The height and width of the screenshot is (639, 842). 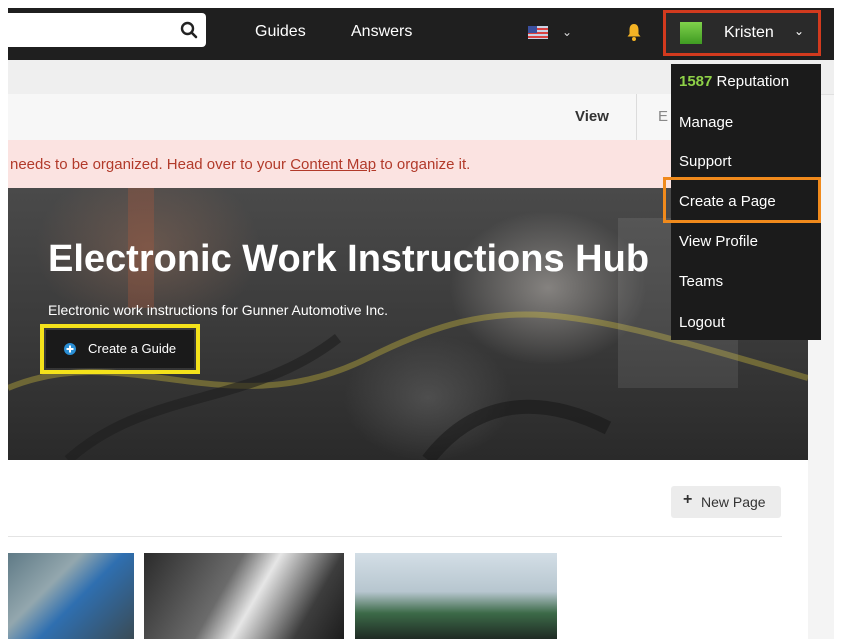 I want to click on alert-text-before: needs to be organized. Head over to your, so click(x=150, y=164).